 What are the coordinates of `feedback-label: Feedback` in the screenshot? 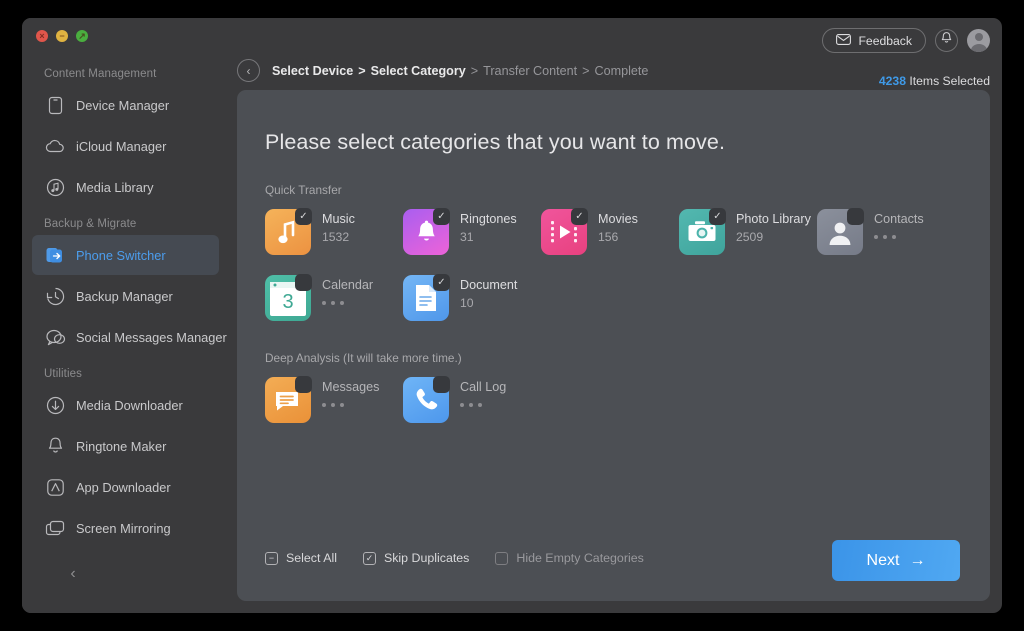 It's located at (885, 40).